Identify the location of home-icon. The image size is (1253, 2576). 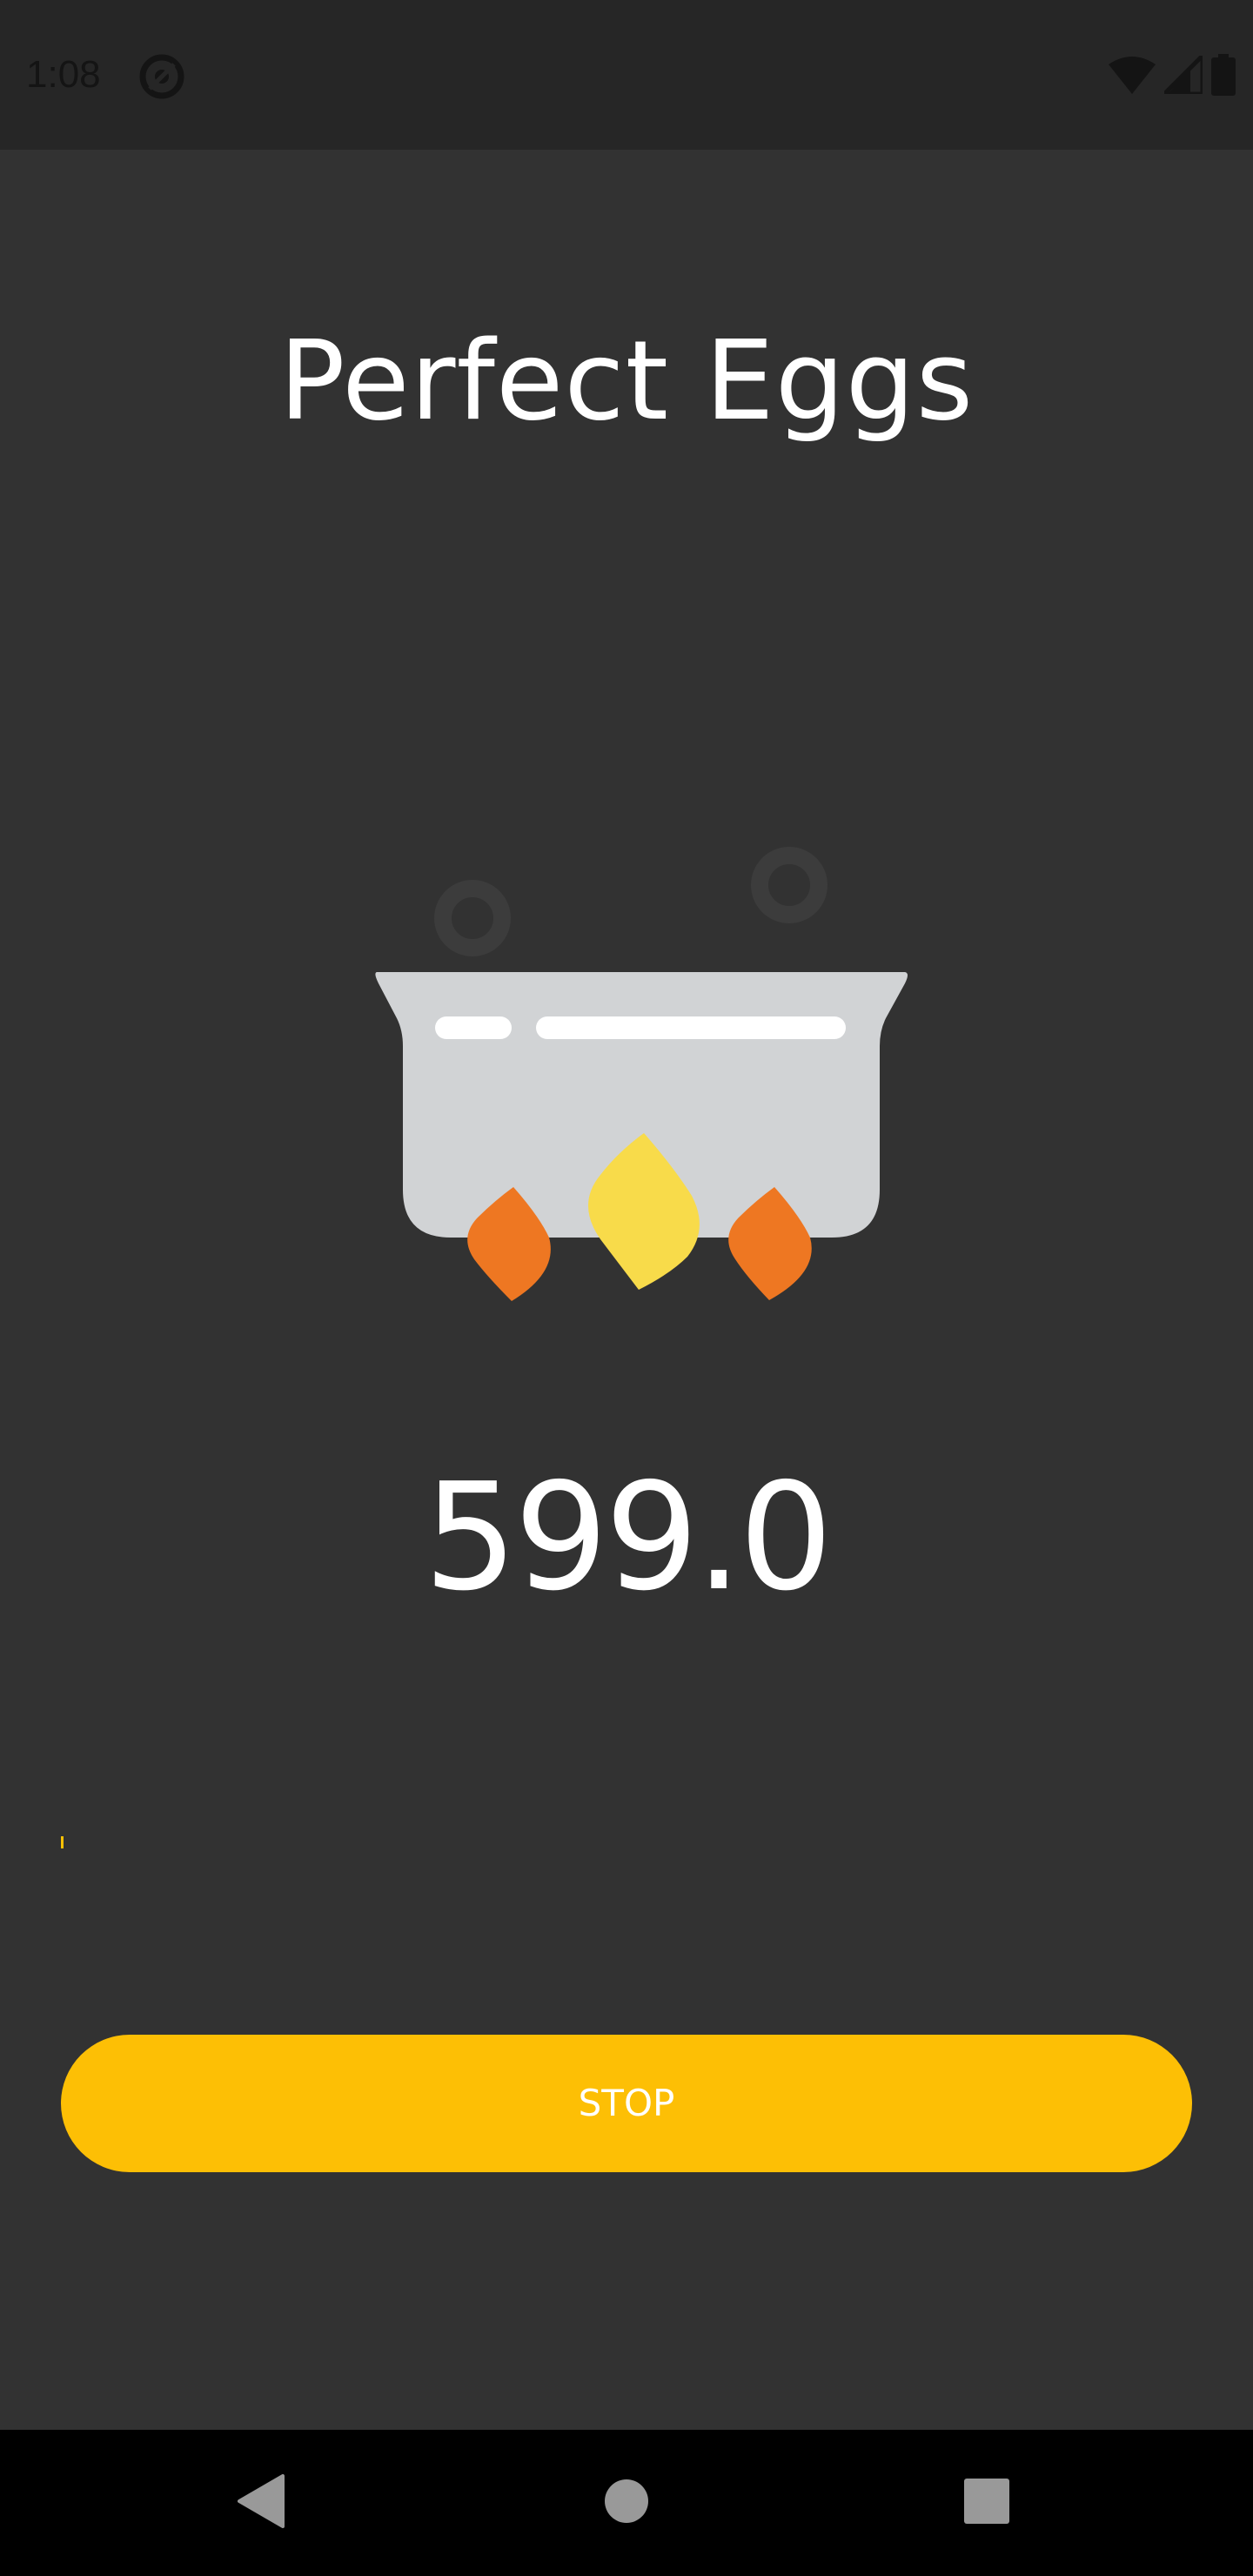
(626, 2504).